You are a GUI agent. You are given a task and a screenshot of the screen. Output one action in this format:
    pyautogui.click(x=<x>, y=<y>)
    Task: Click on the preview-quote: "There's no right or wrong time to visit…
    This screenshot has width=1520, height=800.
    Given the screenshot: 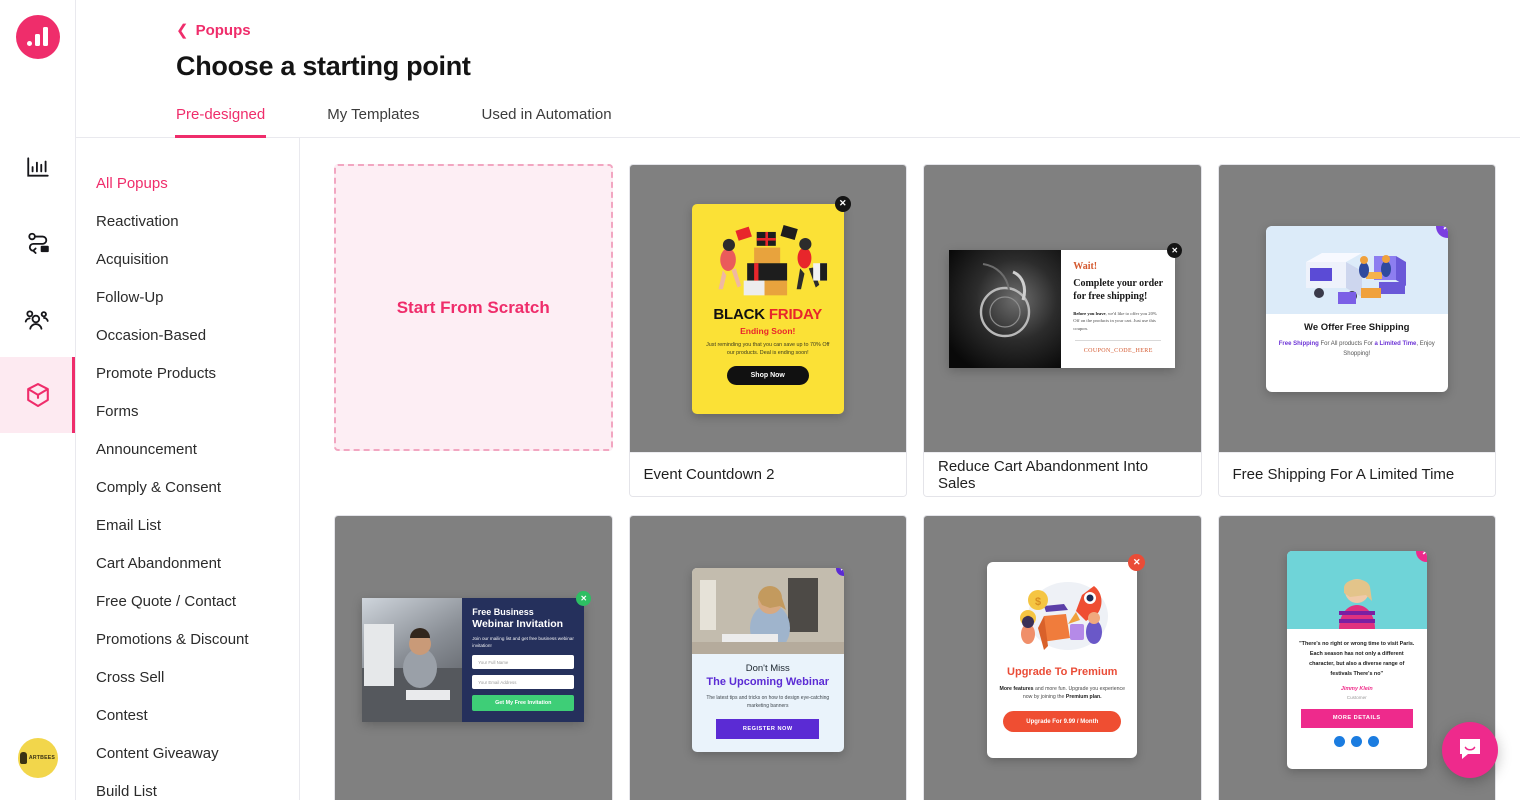 What is the action you would take?
    pyautogui.click(x=1357, y=658)
    